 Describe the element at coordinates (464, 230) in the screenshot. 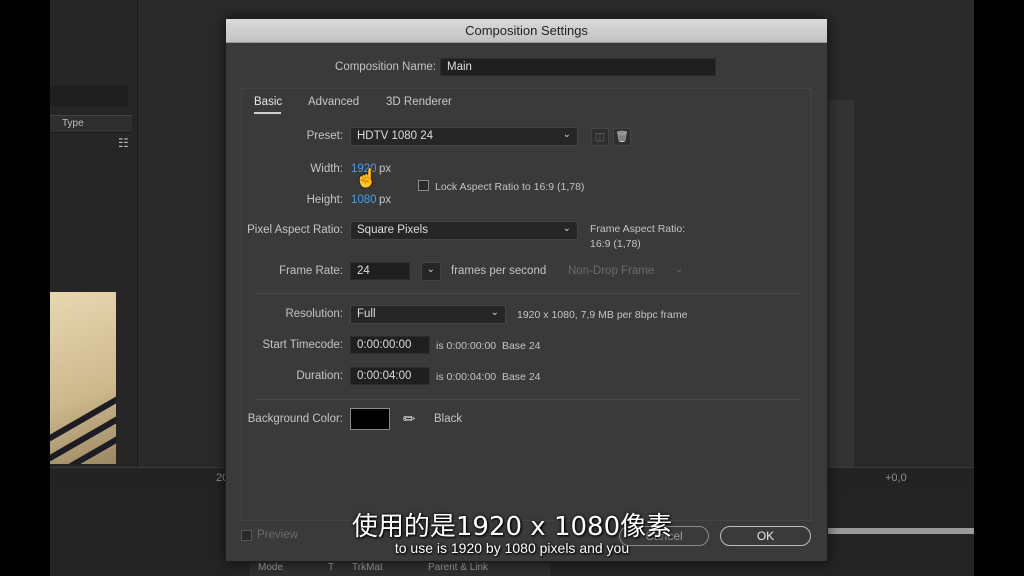

I see `pixel-aspect-dropdown: Square Pixels ⌄` at that location.